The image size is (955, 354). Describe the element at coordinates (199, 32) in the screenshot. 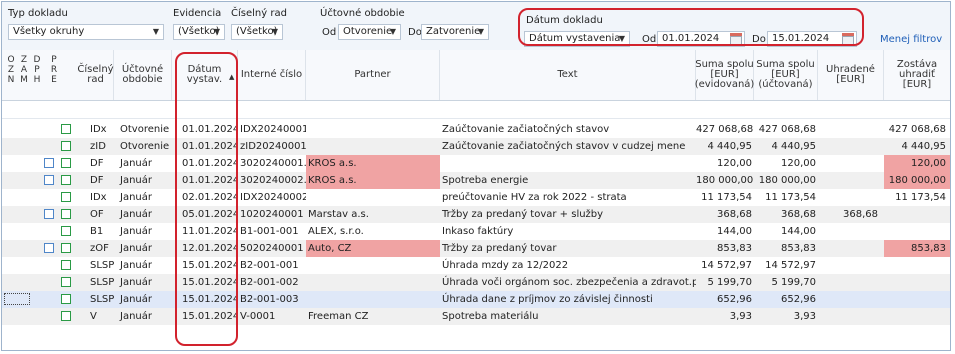

I see `evidencia-select: (Všetko) ▼` at that location.